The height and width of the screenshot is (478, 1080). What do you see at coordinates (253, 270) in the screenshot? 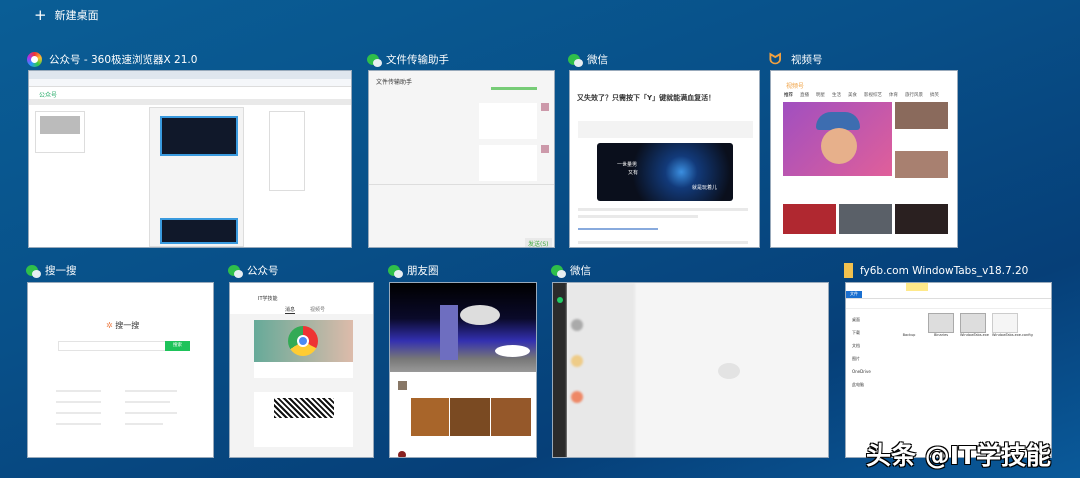
I see `window-title-official-account: 公众号` at bounding box center [253, 270].